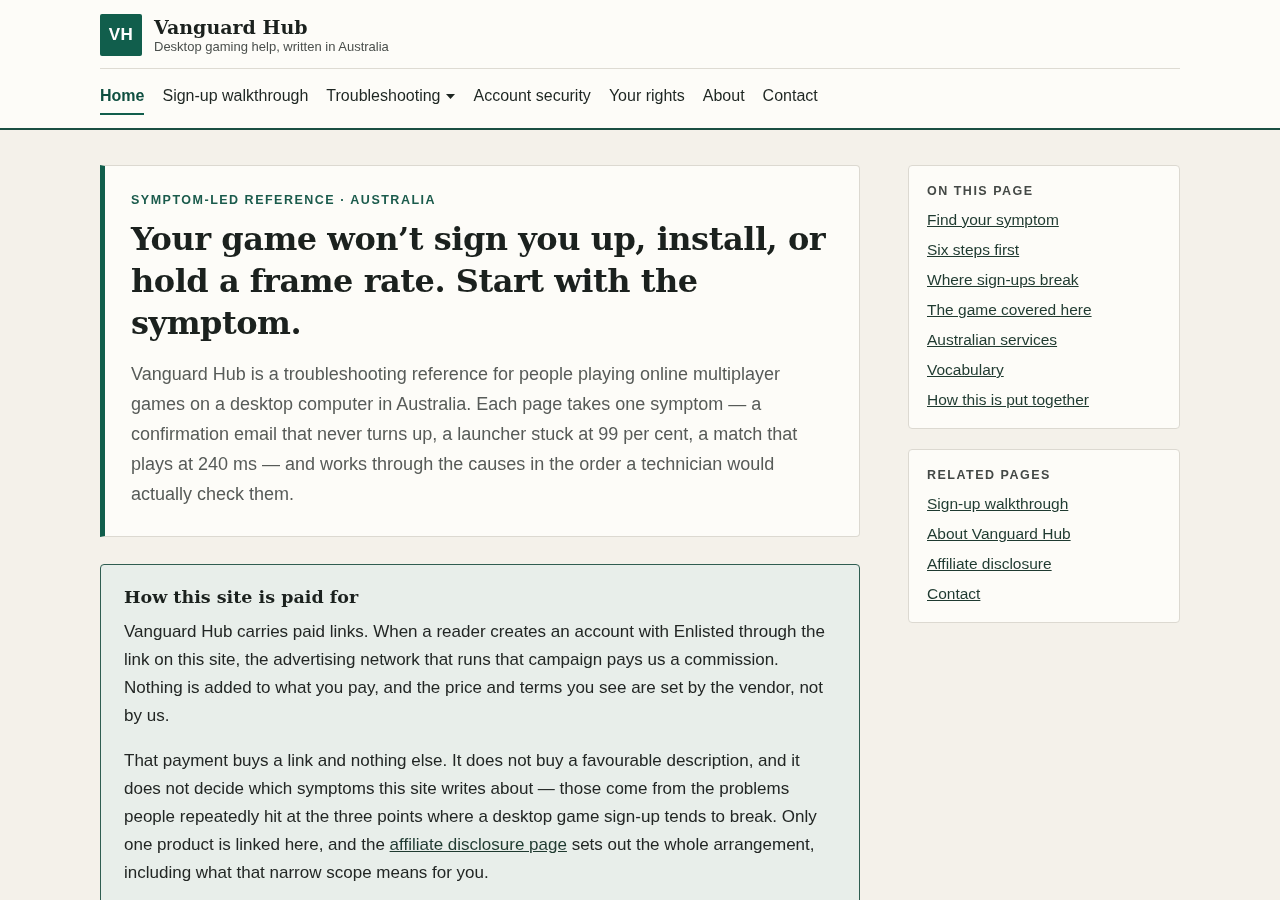 The height and width of the screenshot is (900, 1280). What do you see at coordinates (993, 220) in the screenshot?
I see `sidebar-link: Find your symptom` at bounding box center [993, 220].